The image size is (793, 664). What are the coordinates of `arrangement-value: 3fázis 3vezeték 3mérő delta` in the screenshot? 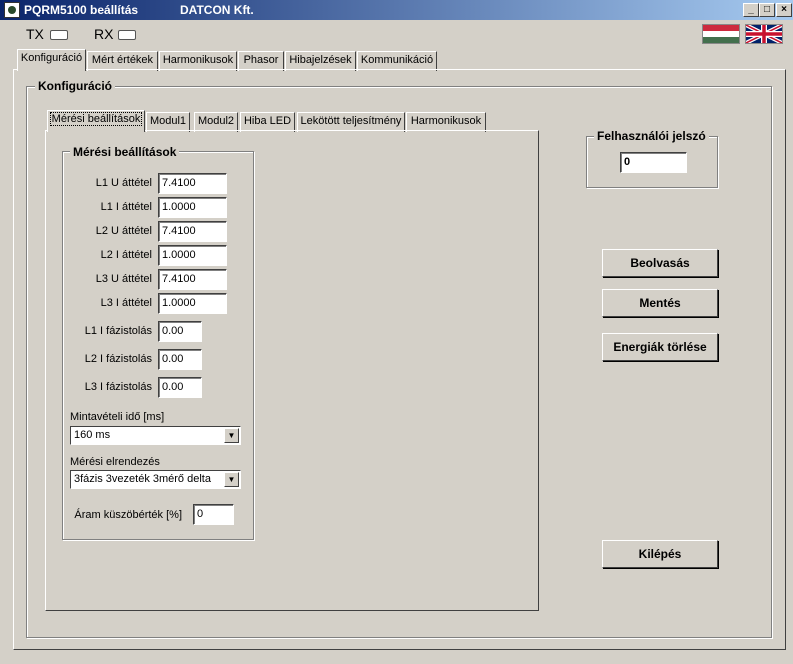 It's located at (142, 479).